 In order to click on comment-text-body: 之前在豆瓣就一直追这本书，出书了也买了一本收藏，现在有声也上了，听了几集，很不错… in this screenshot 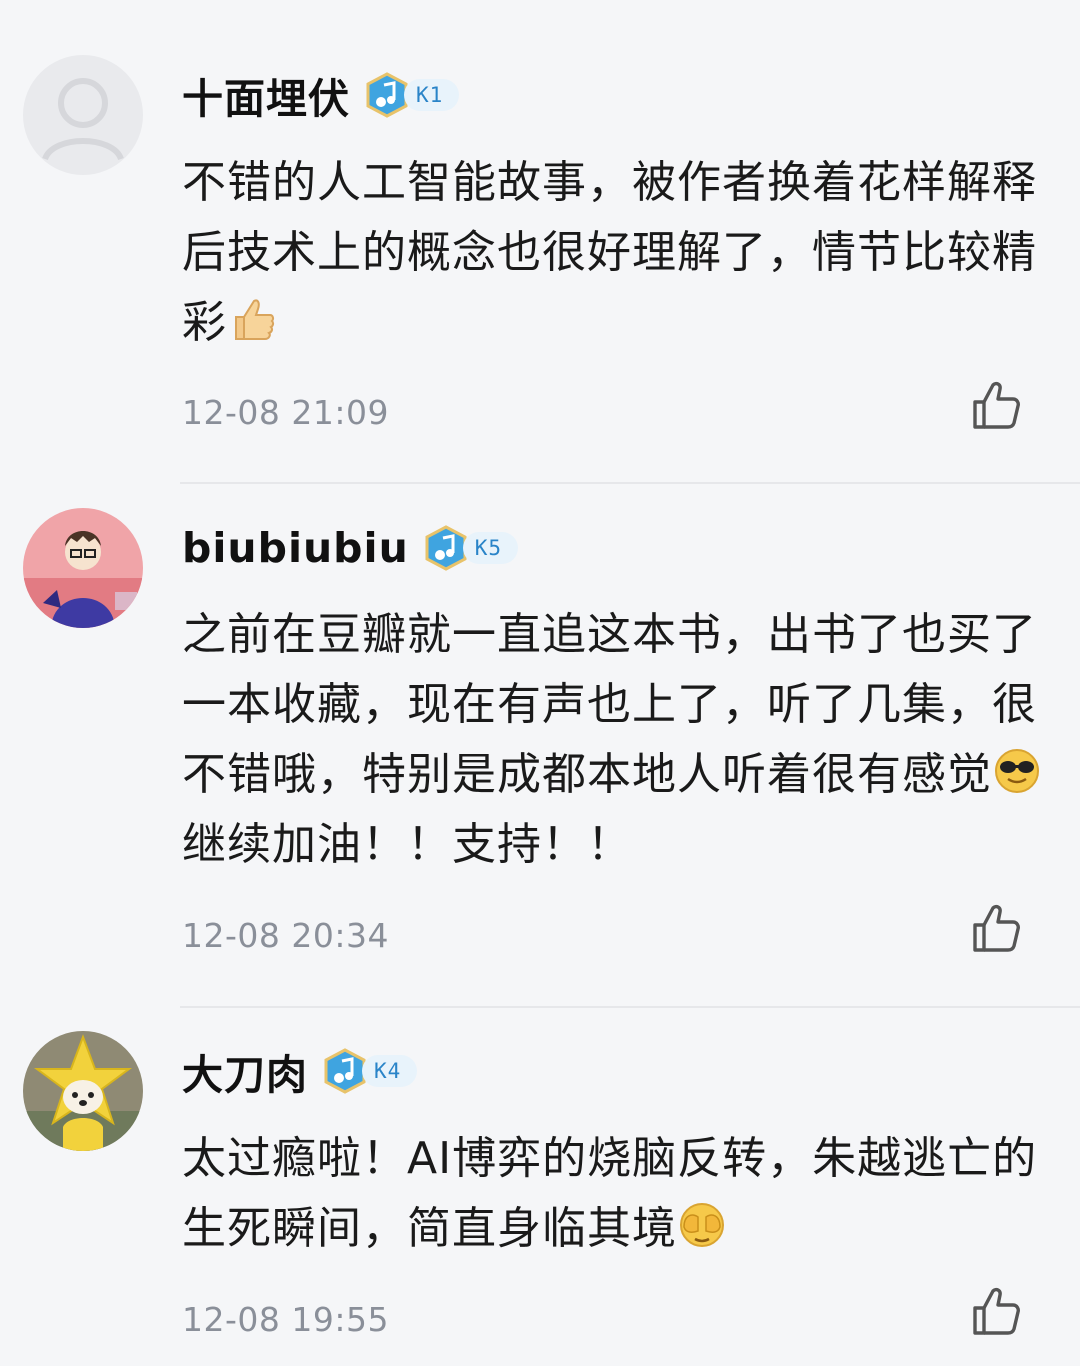, I will do `click(609, 704)`.